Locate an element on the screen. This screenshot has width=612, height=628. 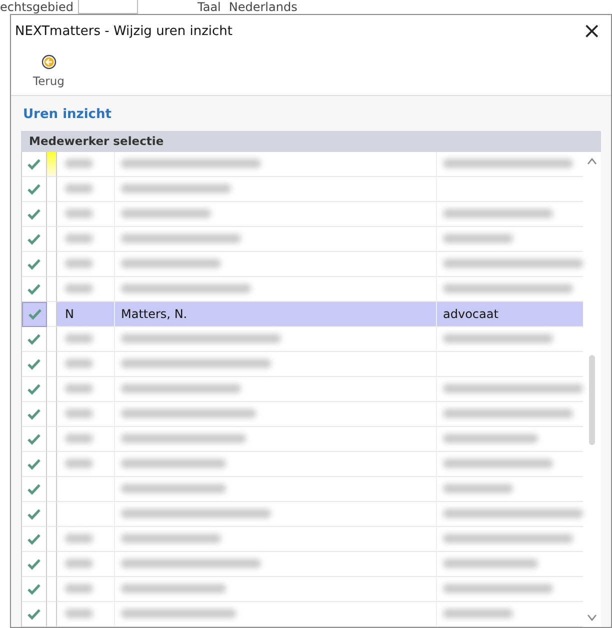
grid-header: Medewerker selectie is located at coordinates (311, 141).